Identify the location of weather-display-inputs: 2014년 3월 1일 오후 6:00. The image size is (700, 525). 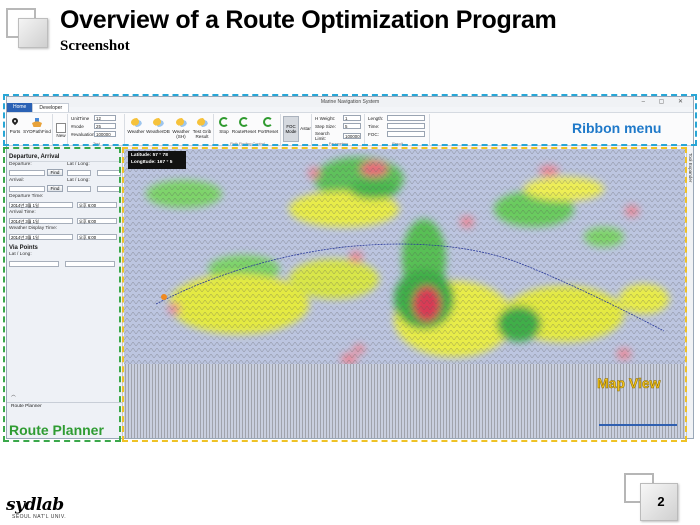
(64, 237).